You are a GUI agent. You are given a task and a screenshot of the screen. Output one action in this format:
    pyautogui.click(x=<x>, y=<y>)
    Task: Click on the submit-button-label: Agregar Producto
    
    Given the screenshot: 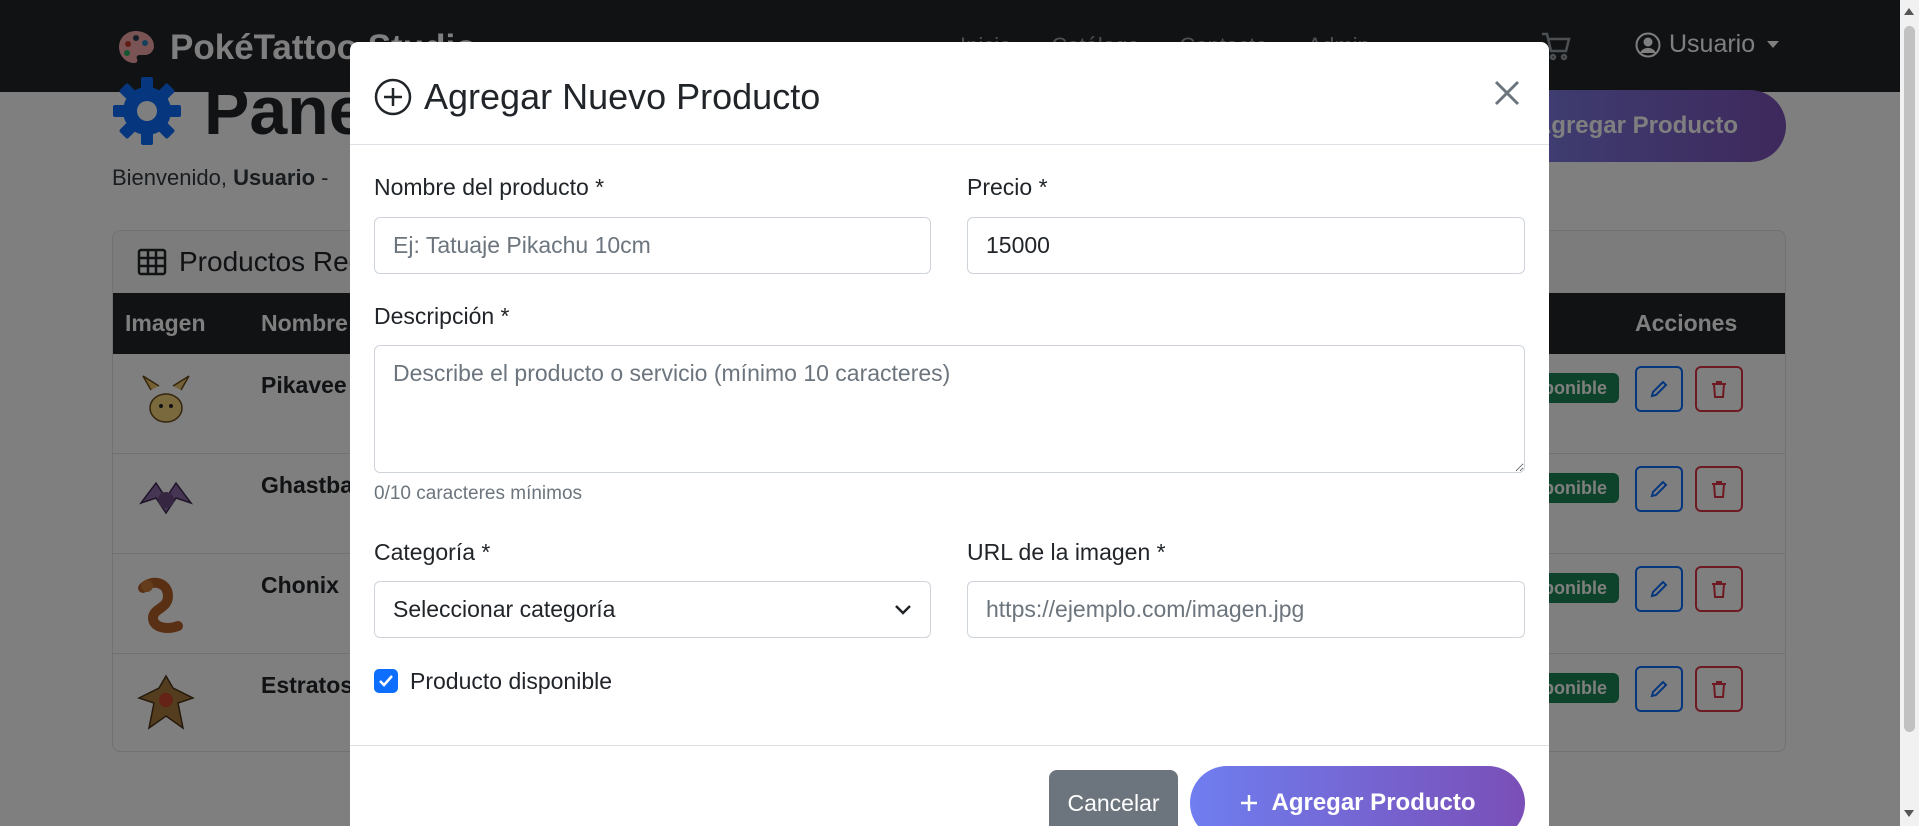 What is the action you would take?
    pyautogui.click(x=1373, y=802)
    